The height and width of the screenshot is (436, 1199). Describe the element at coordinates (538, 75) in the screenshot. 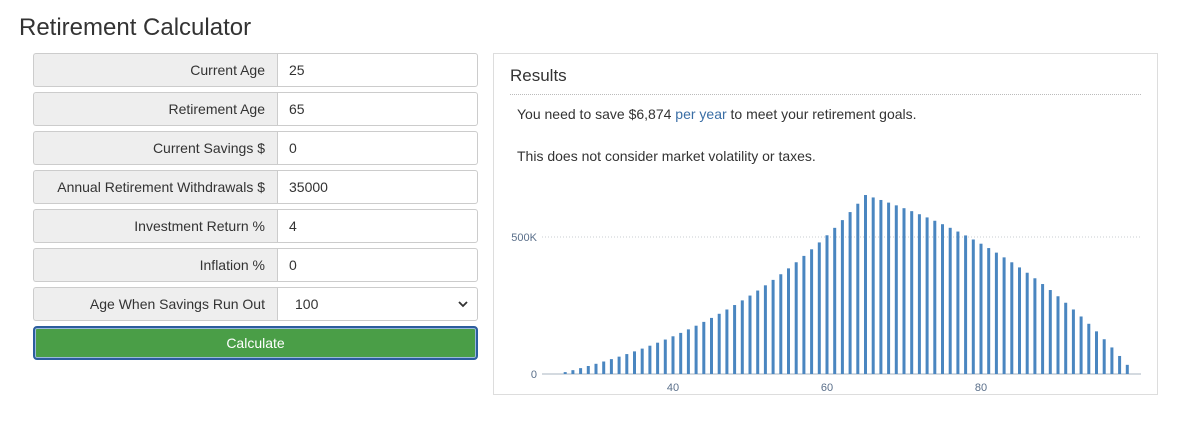

I see `results-title: Results` at that location.